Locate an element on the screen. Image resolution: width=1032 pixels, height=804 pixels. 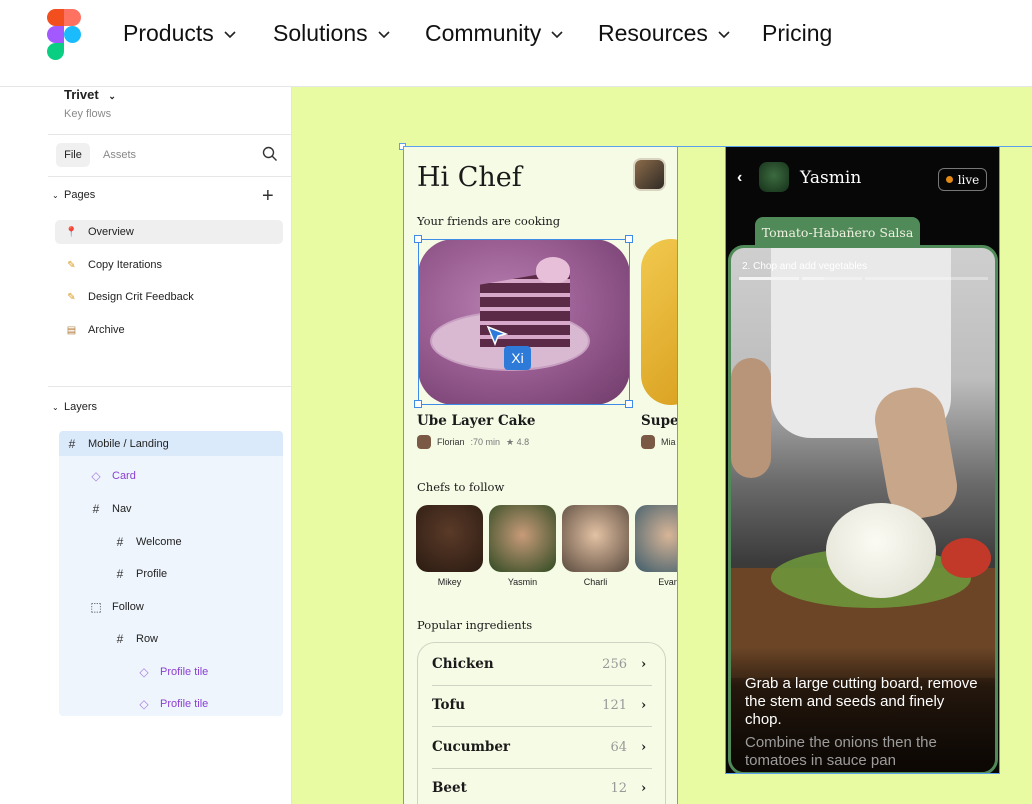
page-item-overview: 📍 Overview is located at coordinates (169, 232).